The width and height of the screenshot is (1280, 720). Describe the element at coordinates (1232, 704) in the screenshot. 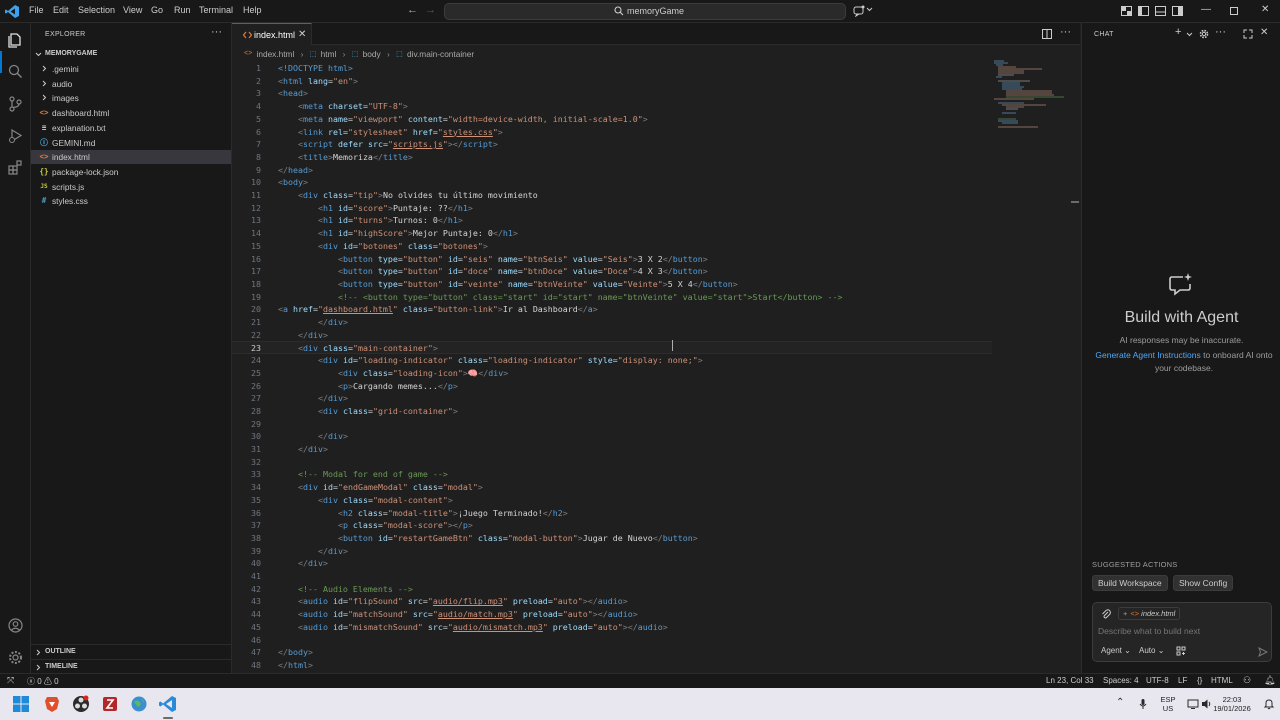

I see `clock: 22:03 19/01/2026` at that location.